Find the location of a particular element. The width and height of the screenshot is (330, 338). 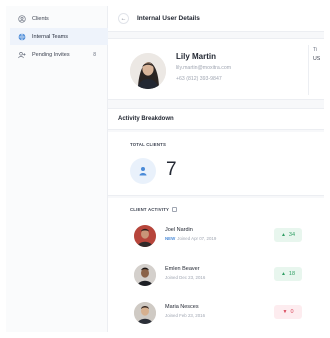

pending-count-badge: 8 is located at coordinates (94, 54).